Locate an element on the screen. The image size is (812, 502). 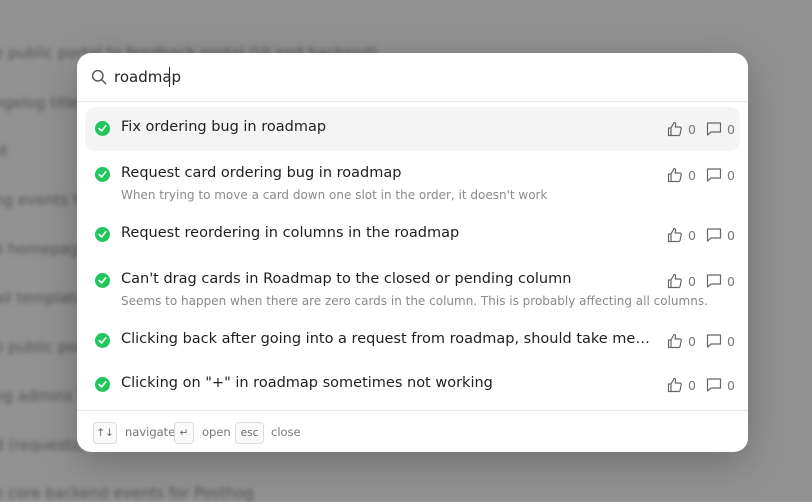
result-title: Fix ordering bug in roadmap is located at coordinates (224, 127).